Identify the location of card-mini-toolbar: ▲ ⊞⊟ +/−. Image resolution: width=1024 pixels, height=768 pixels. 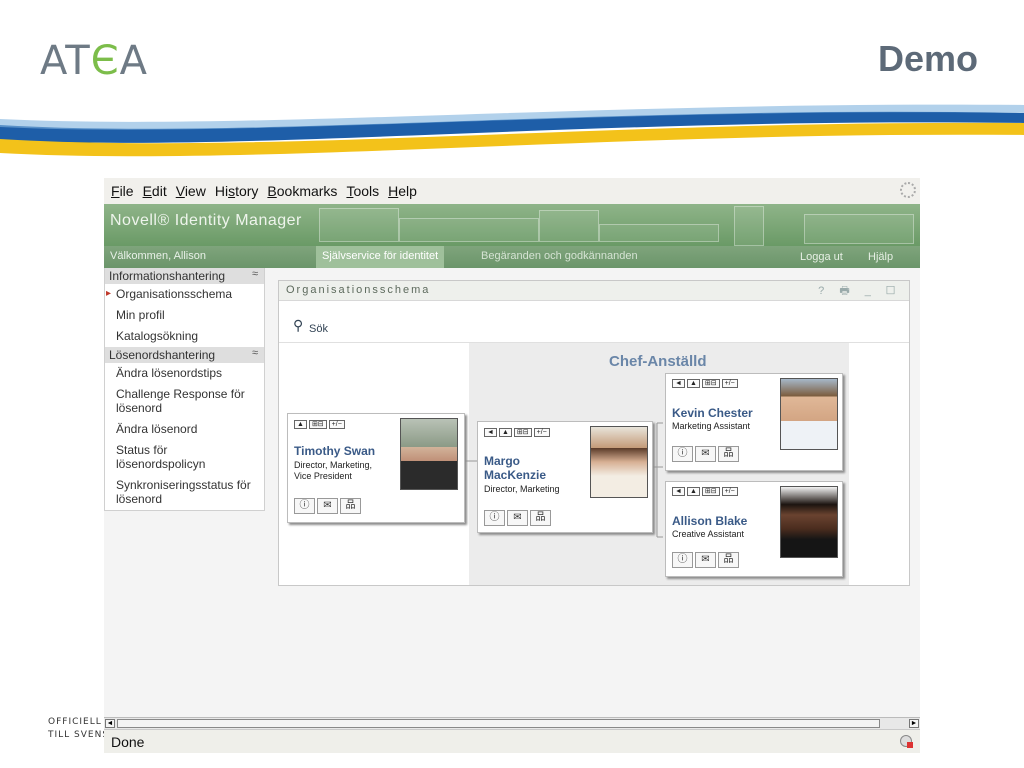
(319, 424).